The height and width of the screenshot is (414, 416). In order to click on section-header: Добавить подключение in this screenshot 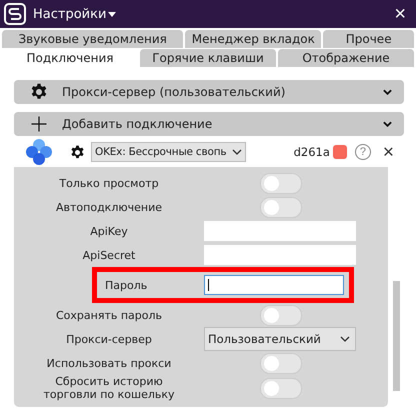, I will do `click(209, 124)`.